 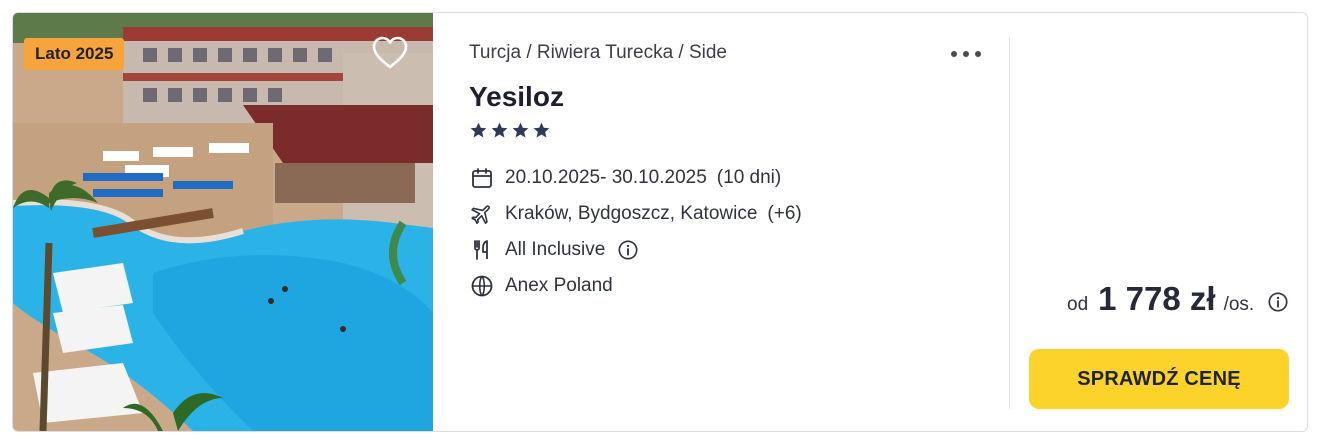 I want to click on star-rating, so click(x=510, y=133).